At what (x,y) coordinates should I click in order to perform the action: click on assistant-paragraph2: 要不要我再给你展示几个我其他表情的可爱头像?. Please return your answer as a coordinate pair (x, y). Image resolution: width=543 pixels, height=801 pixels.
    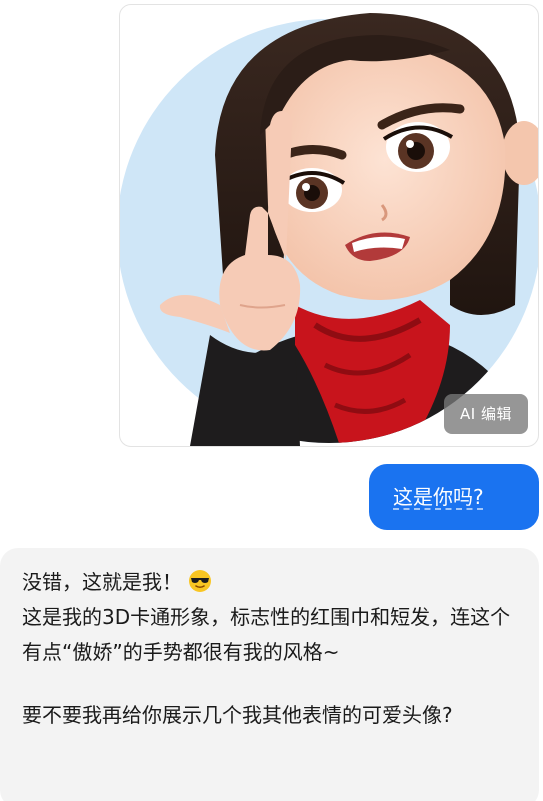
    Looking at the image, I should click on (237, 715).